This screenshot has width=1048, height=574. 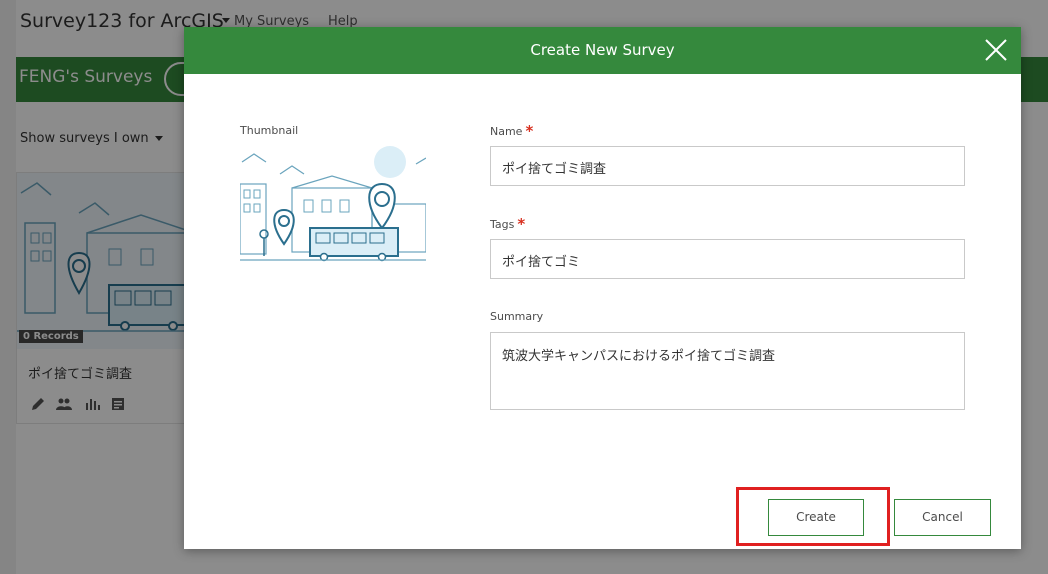 I want to click on name-label: Name *, so click(x=511, y=131).